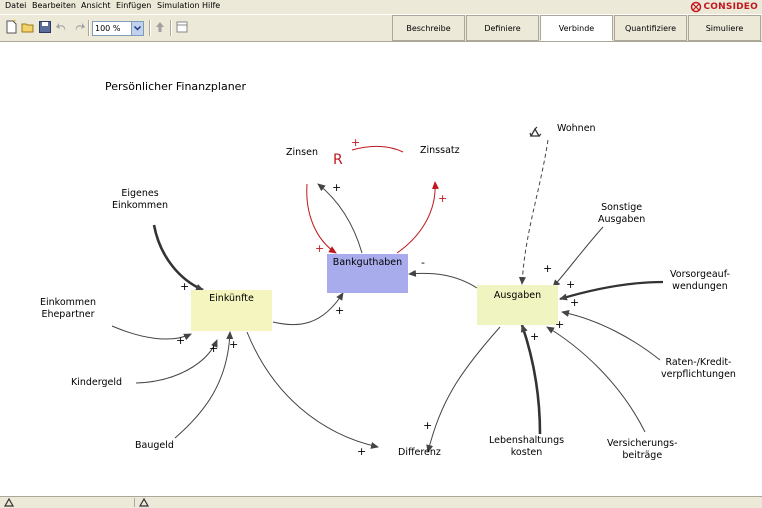  What do you see at coordinates (367, 262) in the screenshot?
I see `bankguthaben-label: Bankguthaben` at bounding box center [367, 262].